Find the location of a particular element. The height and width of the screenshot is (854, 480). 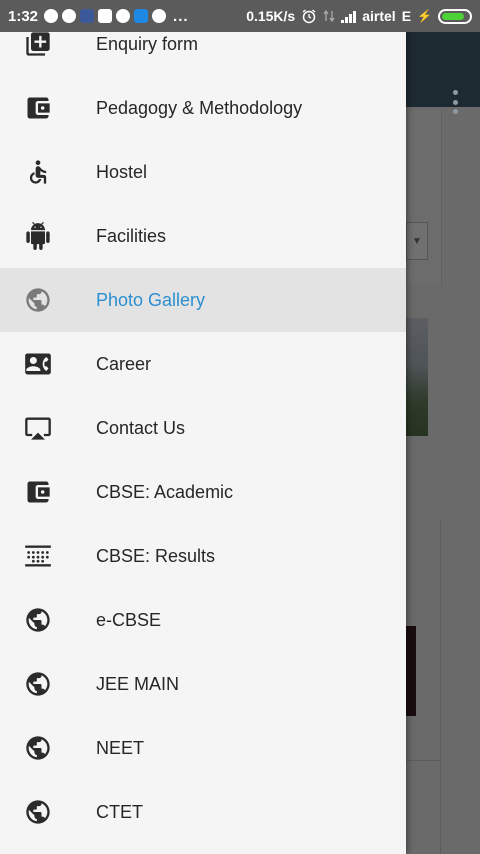

drawer-item: CBSE: Results is located at coordinates (203, 556).